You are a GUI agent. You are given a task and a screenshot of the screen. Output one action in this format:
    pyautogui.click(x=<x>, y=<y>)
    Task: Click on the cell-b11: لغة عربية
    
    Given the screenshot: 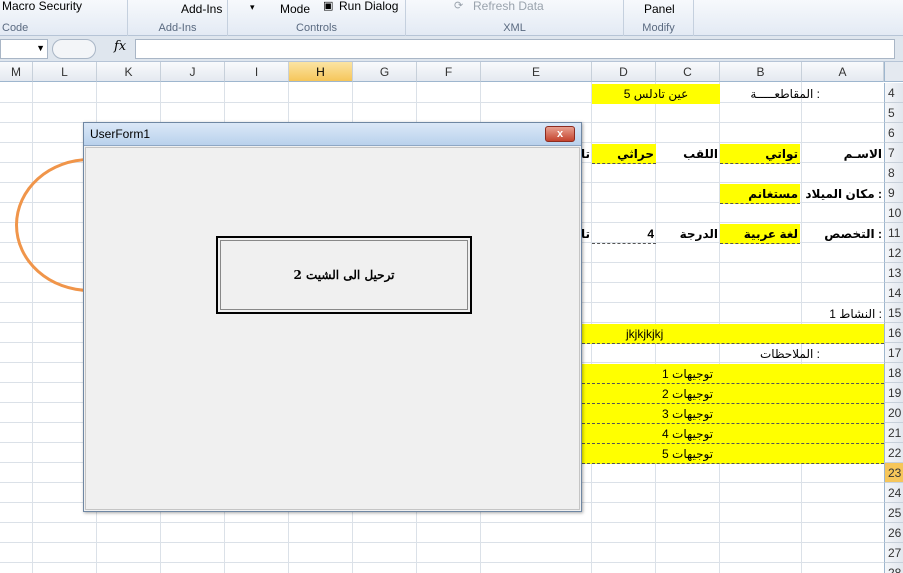 What is the action you would take?
    pyautogui.click(x=760, y=234)
    